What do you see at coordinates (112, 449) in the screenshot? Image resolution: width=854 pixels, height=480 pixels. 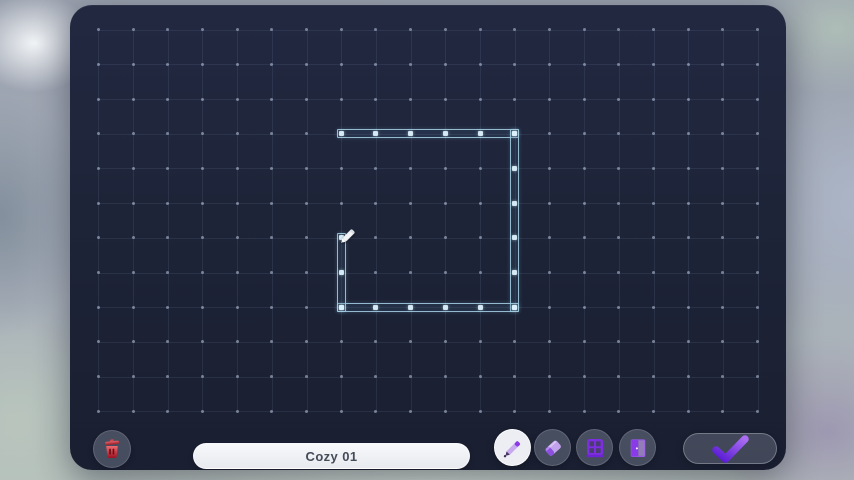 I see `delete-room-button` at bounding box center [112, 449].